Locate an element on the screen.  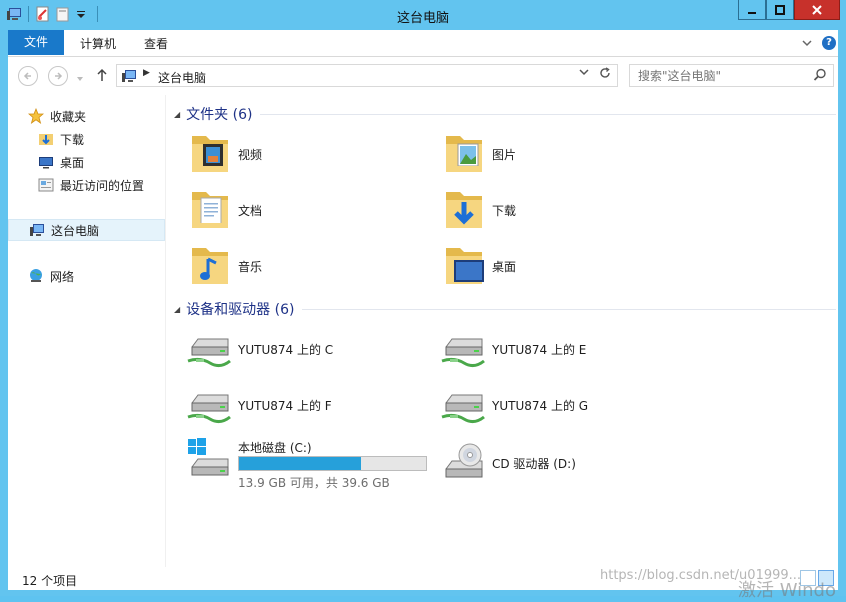
breadcrumb: 这台电脑 is located at coordinates (182, 77).